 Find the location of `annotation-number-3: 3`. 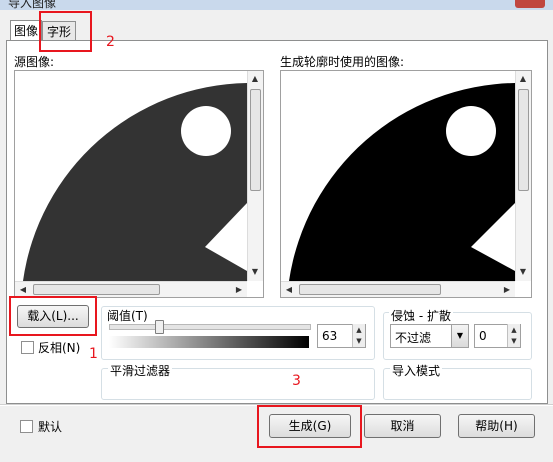

annotation-number-3: 3 is located at coordinates (296, 381).